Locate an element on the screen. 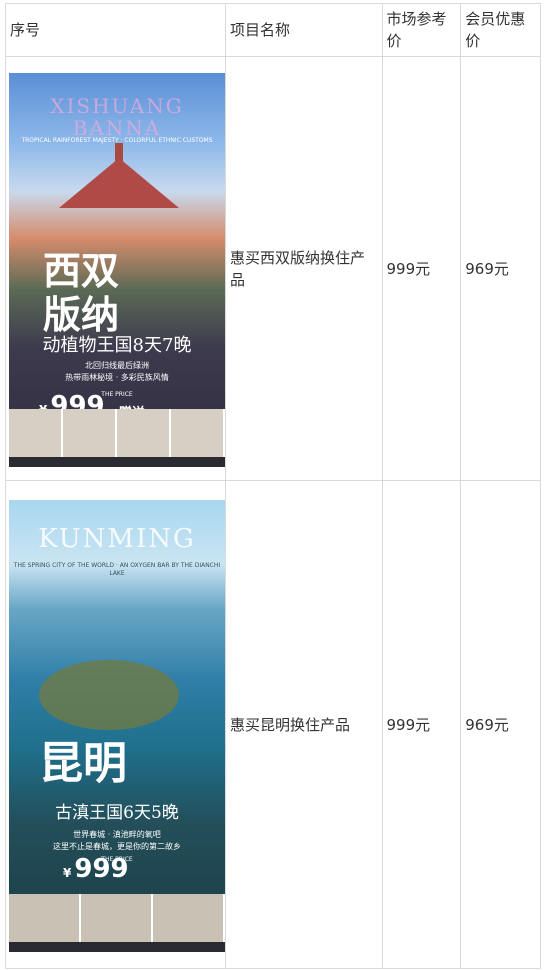 The width and height of the screenshot is (547, 971). poster-line1: 北回归线最后绿洲 is located at coordinates (117, 365).